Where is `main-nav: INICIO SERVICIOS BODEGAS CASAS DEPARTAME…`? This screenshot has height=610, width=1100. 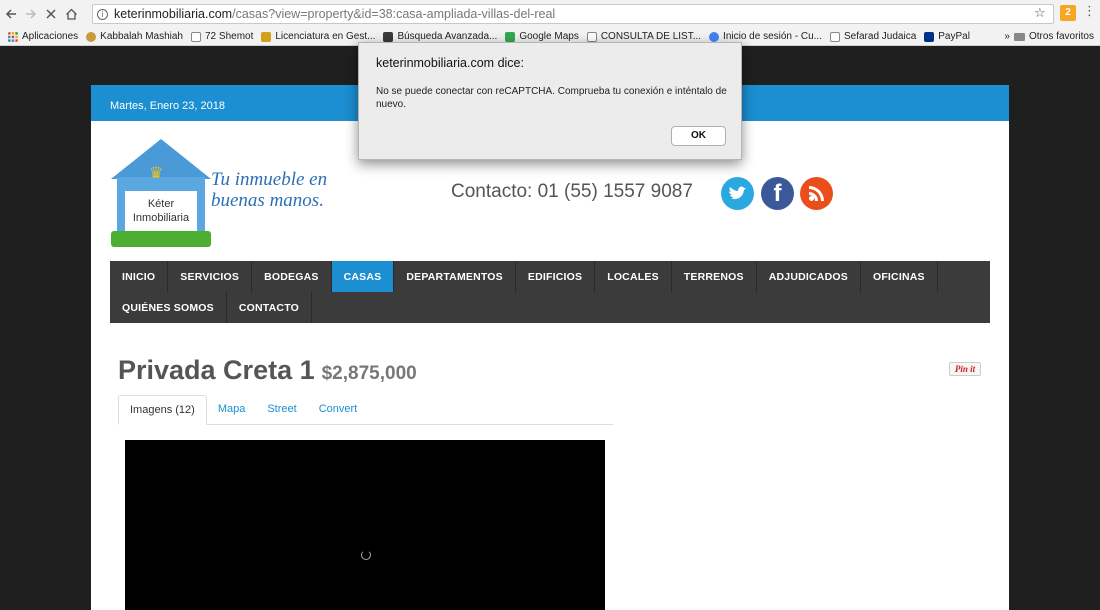 main-nav: INICIO SERVICIOS BODEGAS CASAS DEPARTAME… is located at coordinates (550, 292).